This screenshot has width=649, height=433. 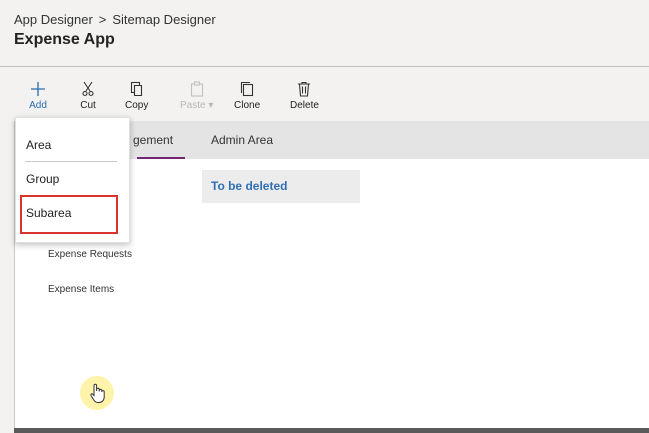 What do you see at coordinates (38, 145) in the screenshot?
I see `menu-item-area: Area` at bounding box center [38, 145].